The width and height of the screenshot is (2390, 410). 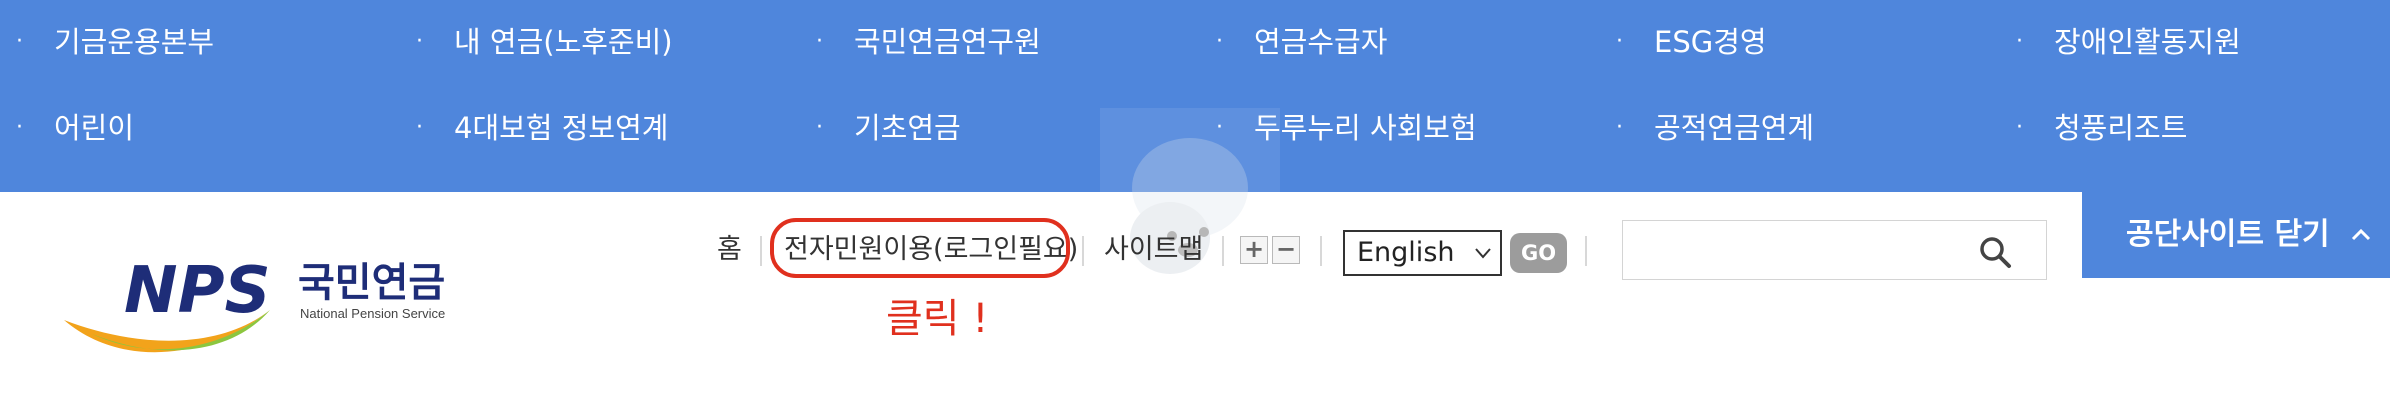 I want to click on language-selected-value: English, so click(x=1406, y=252).